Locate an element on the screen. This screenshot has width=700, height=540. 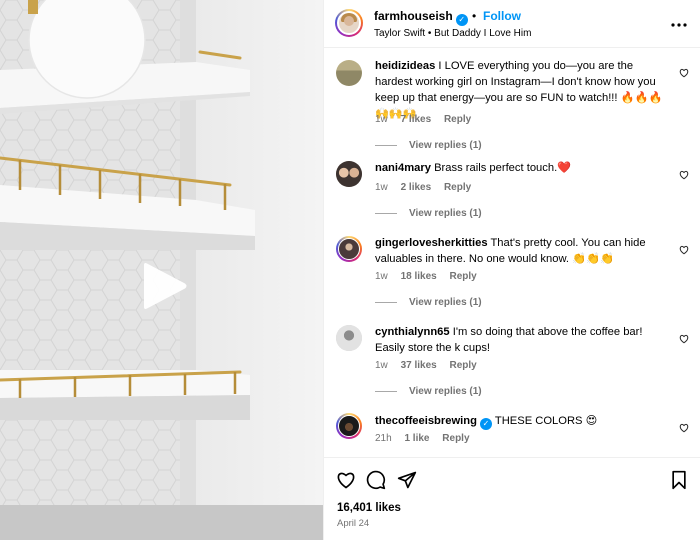
comment-body: nani4mary Brass rails perfect touch.❤️ is located at coordinates (524, 168).